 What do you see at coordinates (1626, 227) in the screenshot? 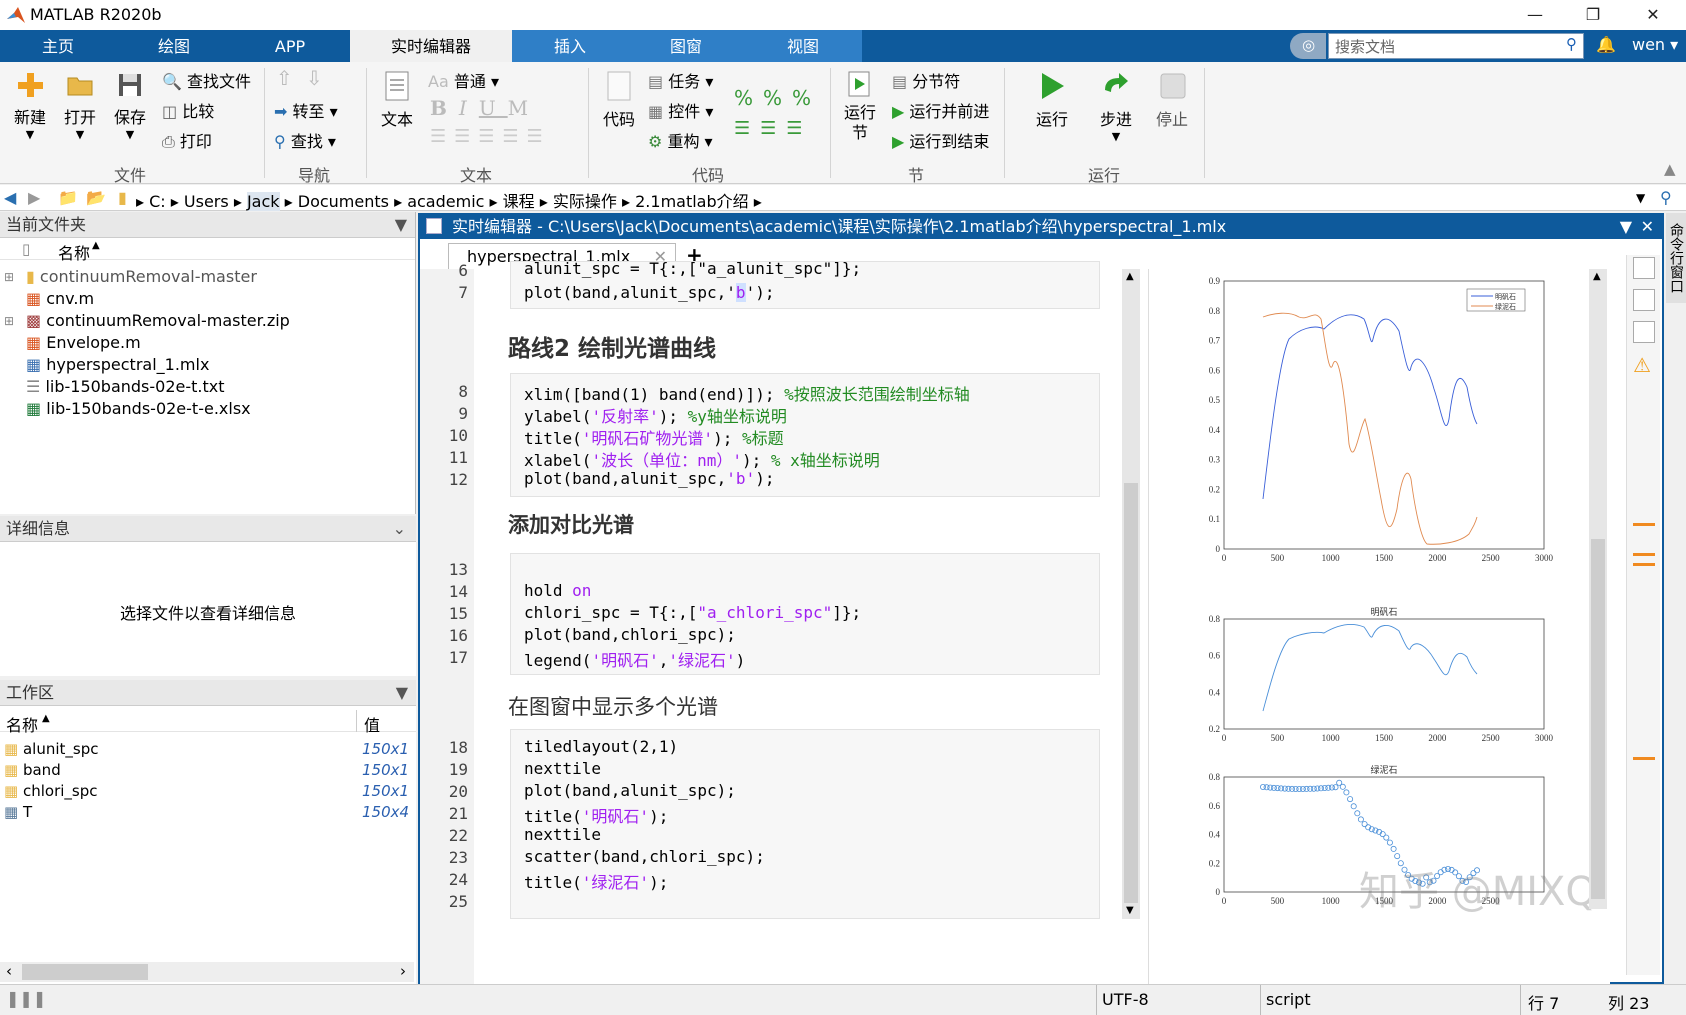
I see `editor-menu-icon: ▼` at bounding box center [1626, 227].